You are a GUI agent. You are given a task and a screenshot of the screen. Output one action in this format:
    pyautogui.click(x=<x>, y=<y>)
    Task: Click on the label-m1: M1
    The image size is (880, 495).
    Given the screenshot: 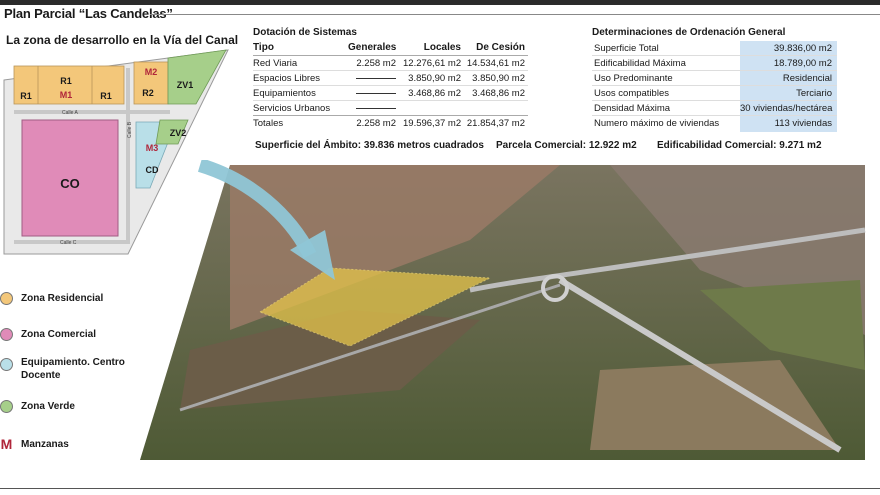 What is the action you would take?
    pyautogui.click(x=66, y=95)
    